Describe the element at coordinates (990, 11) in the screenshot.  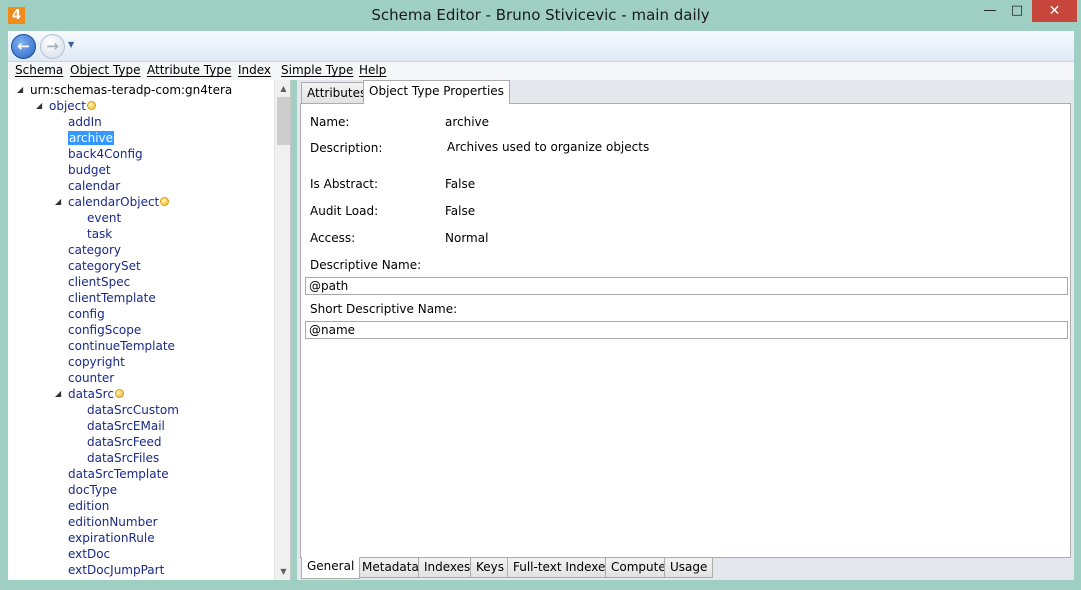
I see `minimize-button: —` at that location.